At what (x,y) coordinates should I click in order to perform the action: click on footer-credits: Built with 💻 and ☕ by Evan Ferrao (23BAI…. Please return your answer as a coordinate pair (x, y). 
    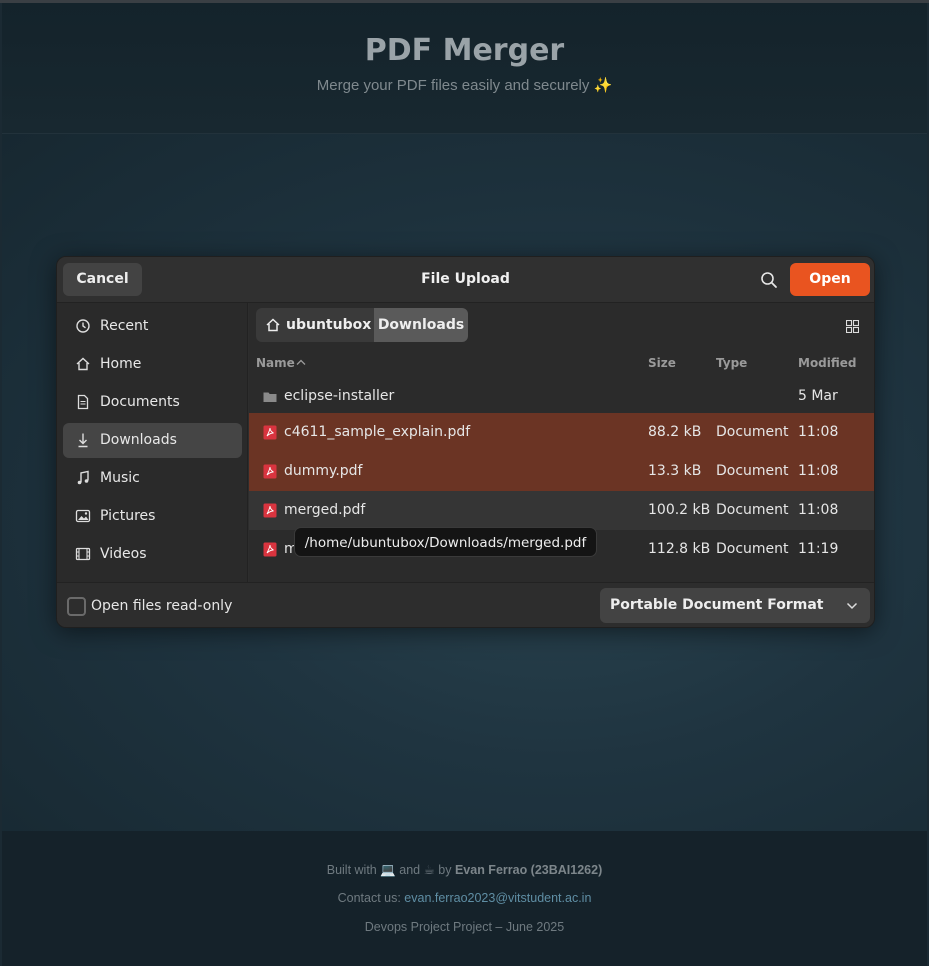
    Looking at the image, I should click on (464, 870).